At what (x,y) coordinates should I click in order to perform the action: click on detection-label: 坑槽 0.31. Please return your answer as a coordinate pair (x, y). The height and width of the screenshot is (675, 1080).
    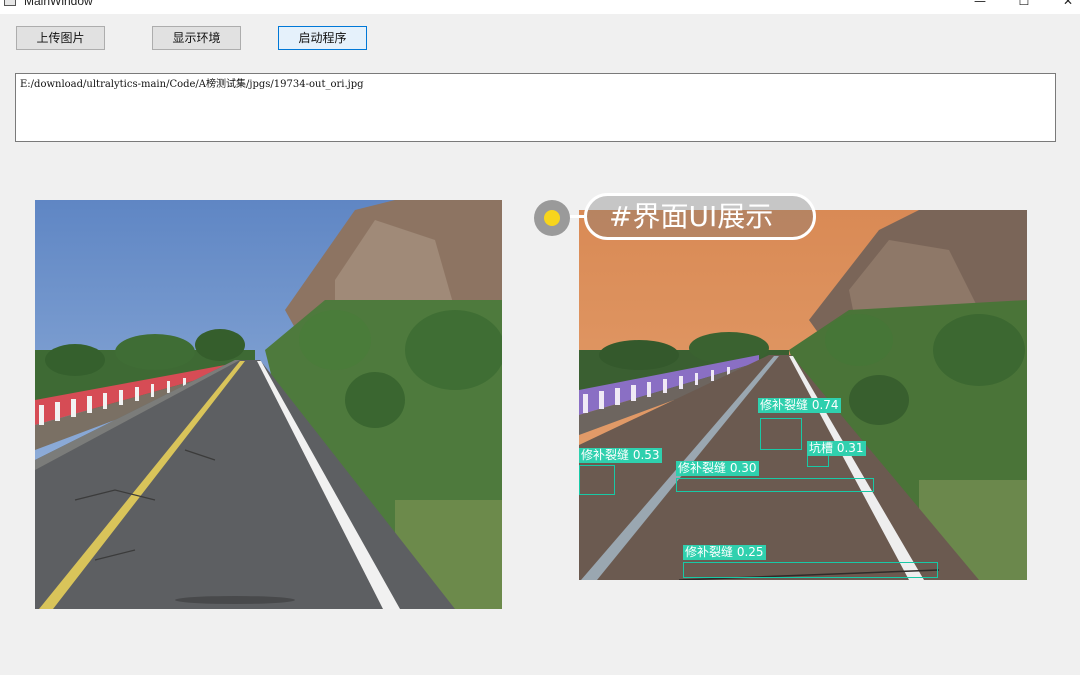
    Looking at the image, I should click on (836, 448).